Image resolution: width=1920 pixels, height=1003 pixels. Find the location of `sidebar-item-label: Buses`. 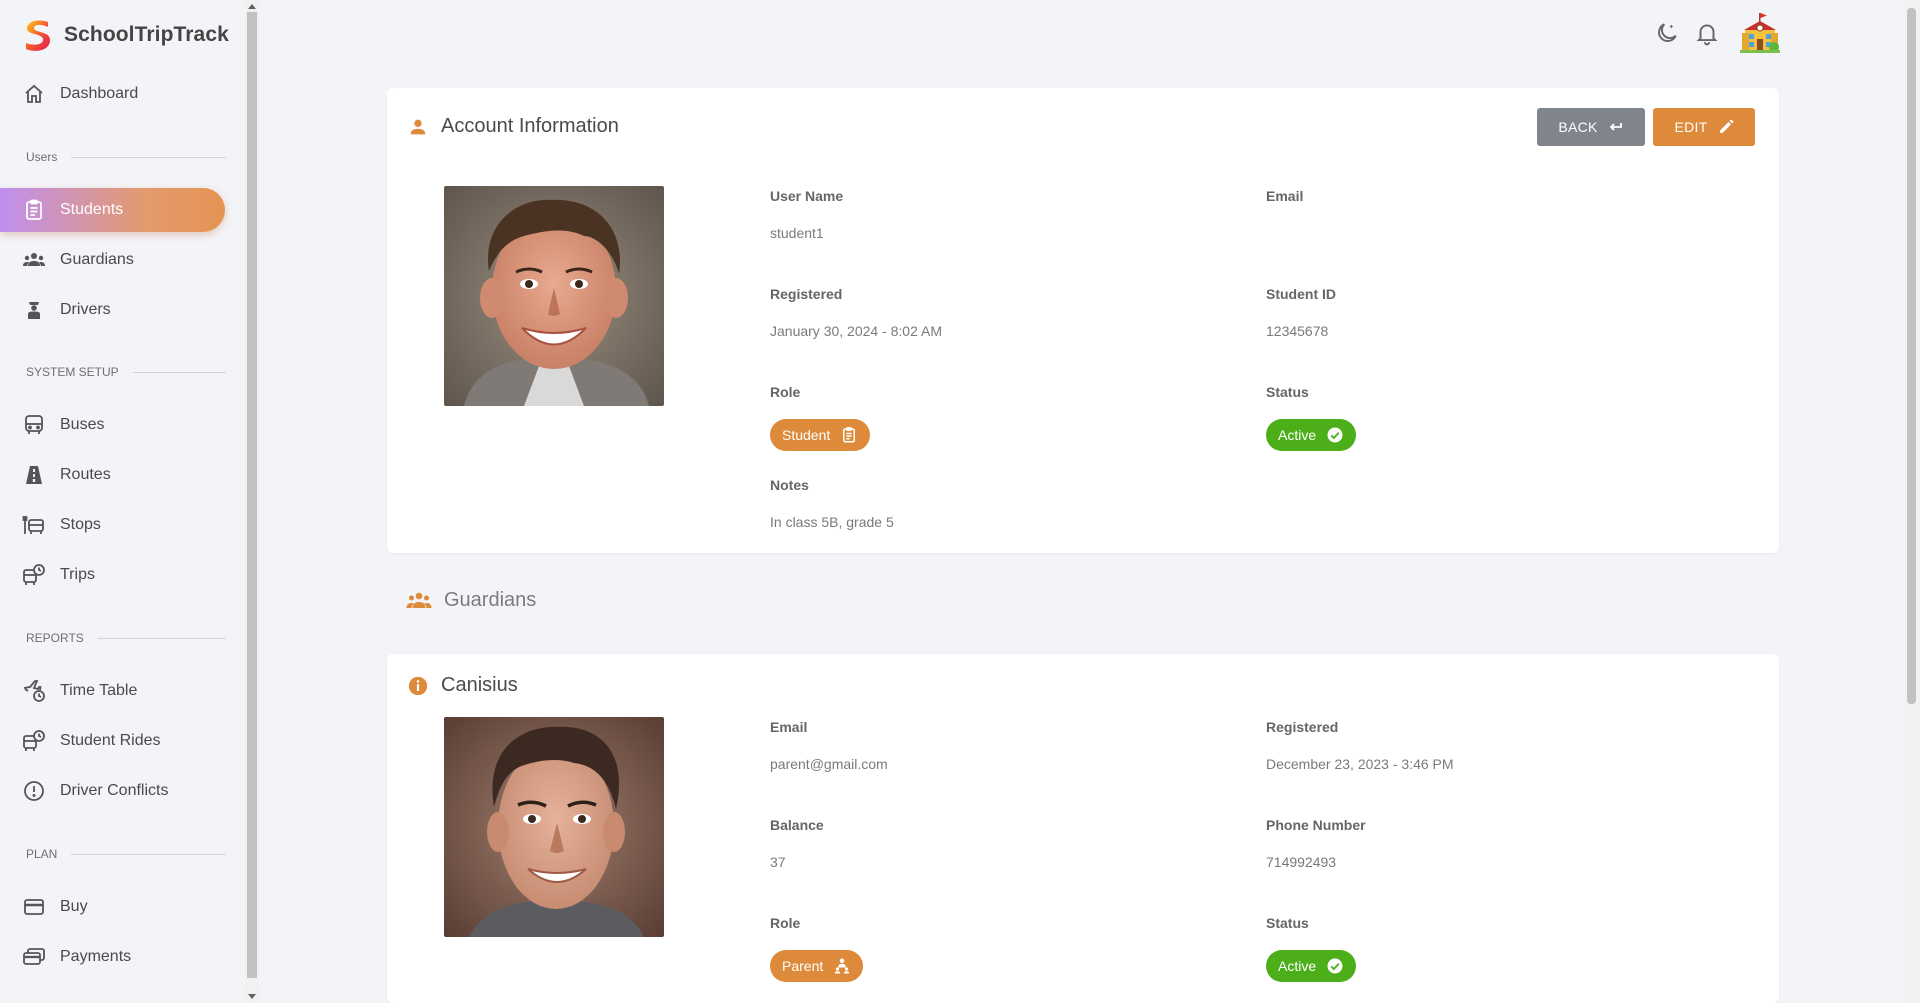

sidebar-item-label: Buses is located at coordinates (82, 424).